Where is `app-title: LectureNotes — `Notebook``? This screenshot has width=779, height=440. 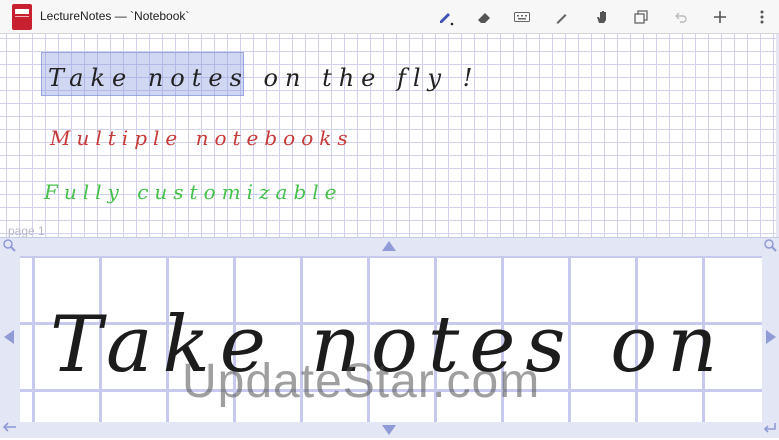 app-title: LectureNotes — `Notebook` is located at coordinates (115, 16).